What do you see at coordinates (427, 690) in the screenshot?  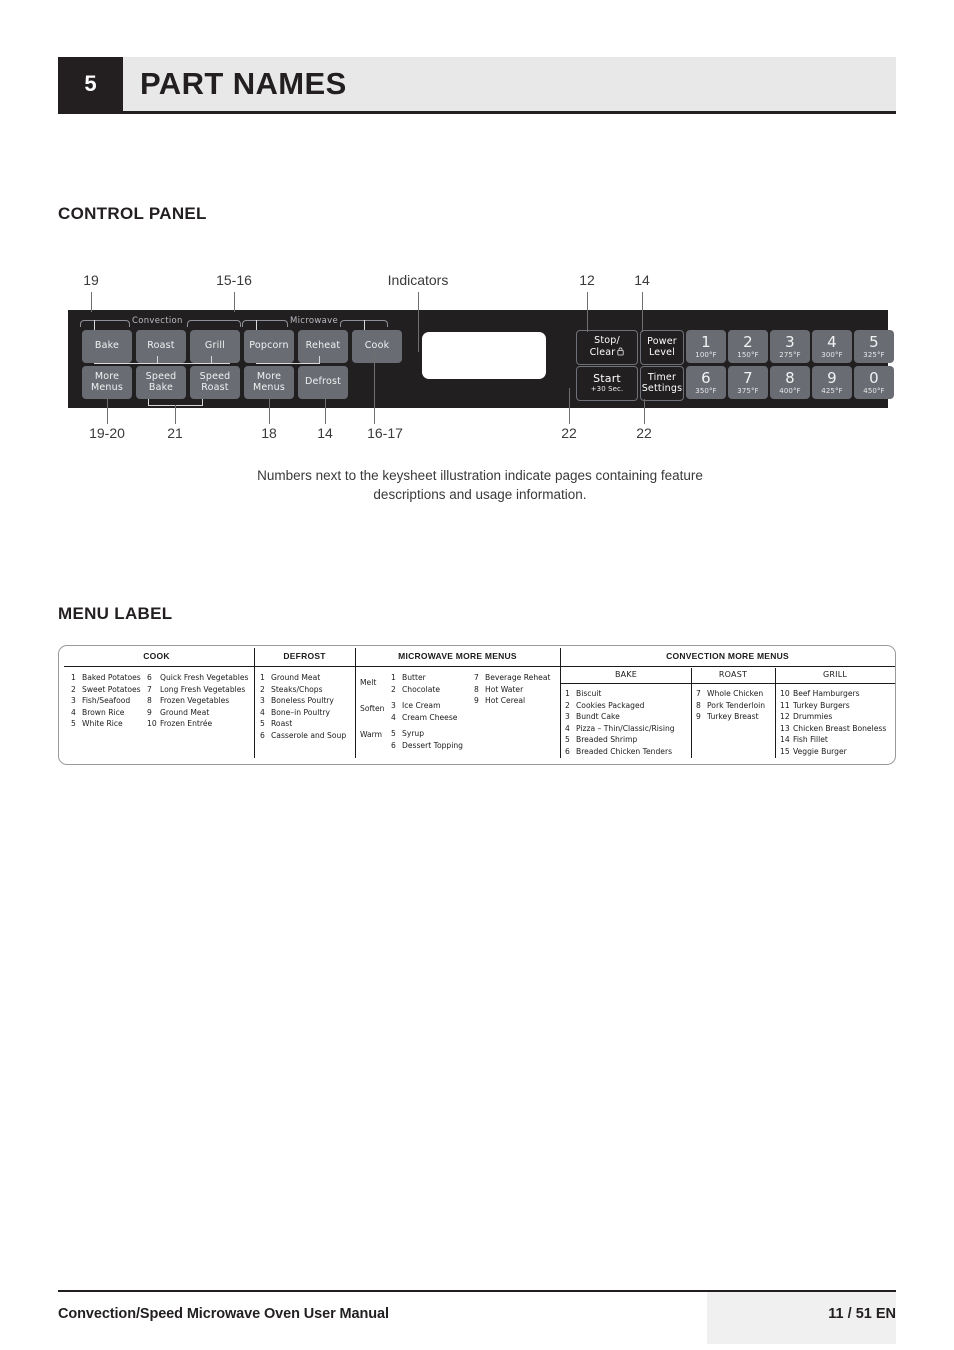 I see `list-item: 2 Chocolate` at bounding box center [427, 690].